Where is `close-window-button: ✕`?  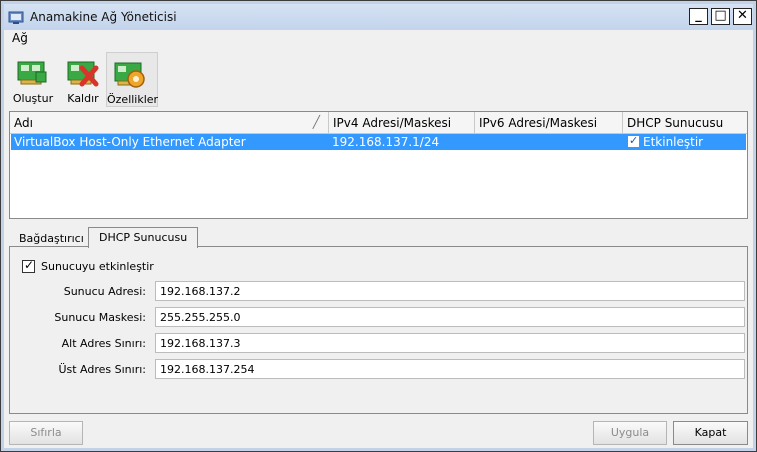 close-window-button: ✕ is located at coordinates (742, 16).